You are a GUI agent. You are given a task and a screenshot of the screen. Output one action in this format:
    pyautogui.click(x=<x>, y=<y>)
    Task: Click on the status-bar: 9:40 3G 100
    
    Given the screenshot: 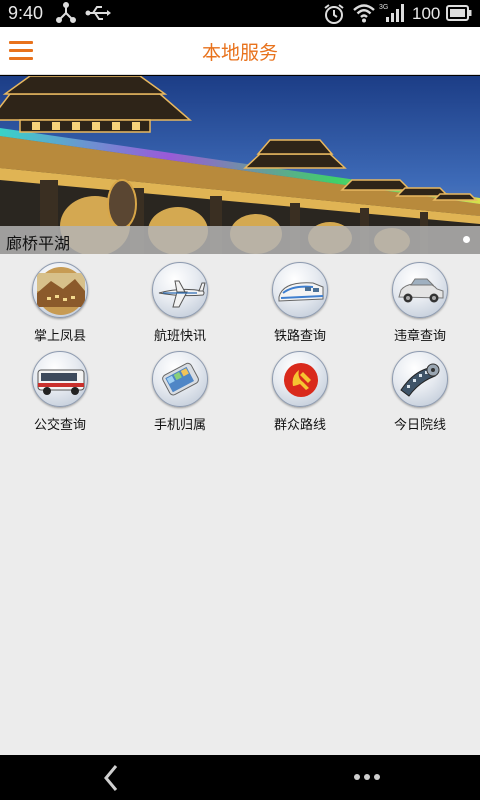 What is the action you would take?
    pyautogui.click(x=240, y=13)
    